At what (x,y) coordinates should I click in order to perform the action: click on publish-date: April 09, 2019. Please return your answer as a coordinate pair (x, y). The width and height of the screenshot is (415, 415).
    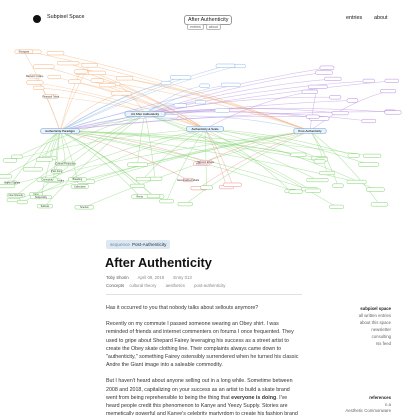
    Looking at the image, I should click on (151, 277).